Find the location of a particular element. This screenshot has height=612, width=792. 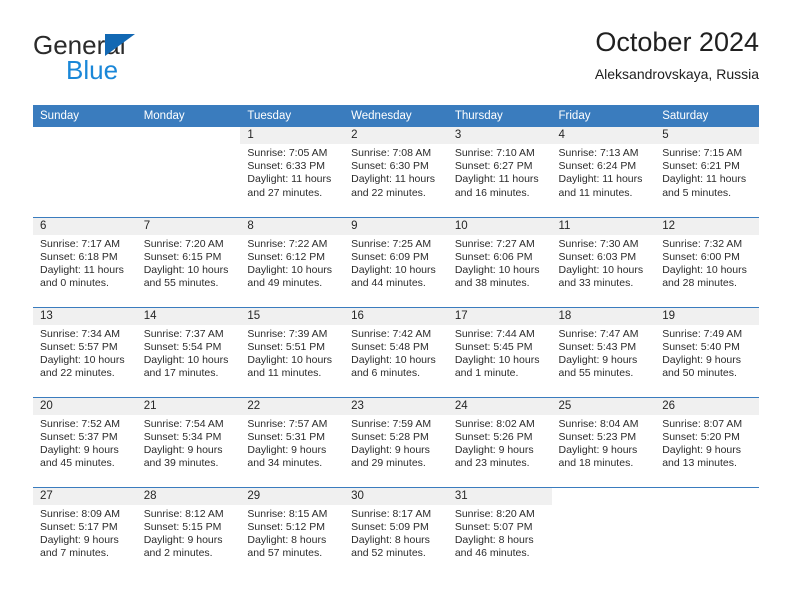

sunrise-time: Sunrise: 7:27 AM is located at coordinates (494, 243).